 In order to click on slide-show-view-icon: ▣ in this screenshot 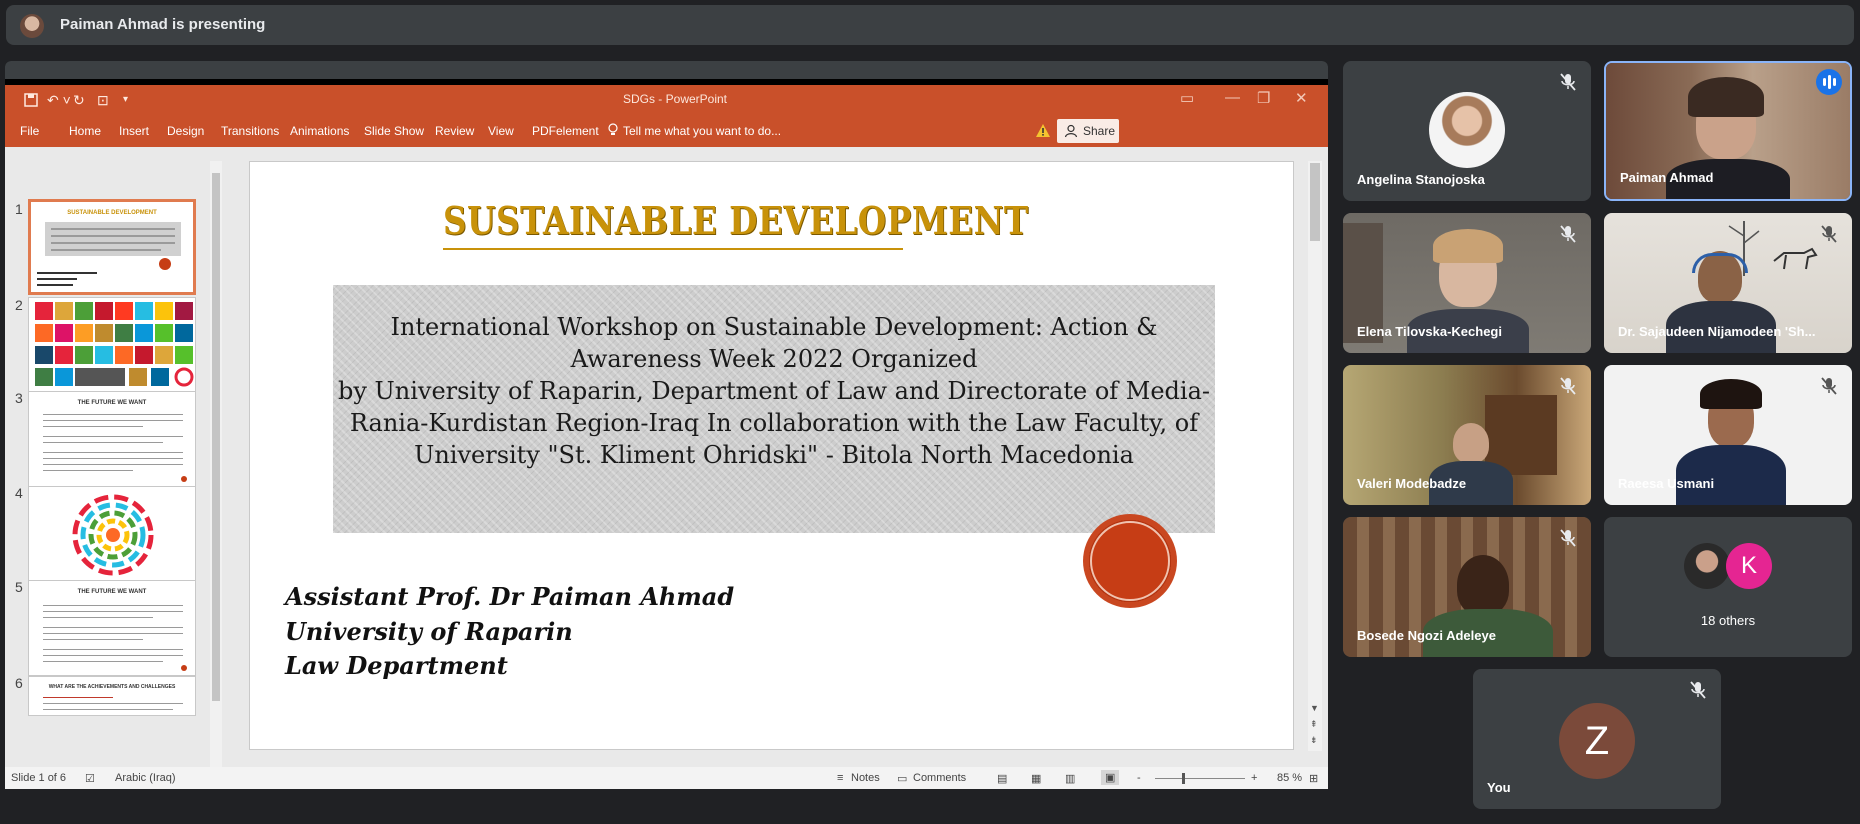, I will do `click(1110, 777)`.